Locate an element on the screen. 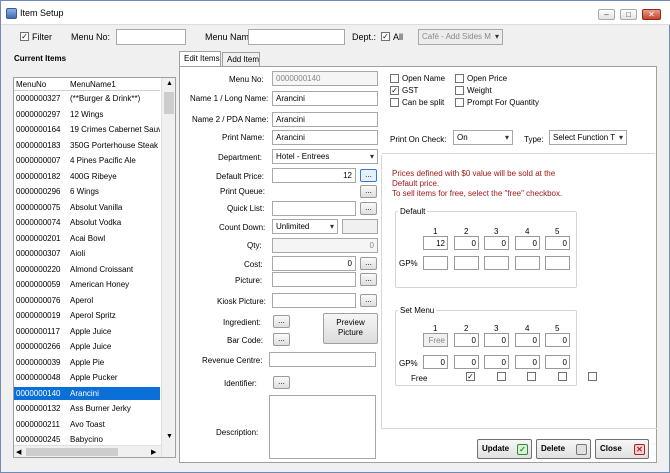 Image resolution: width=670 pixels, height=473 pixels. list-vertical-scrollbar: ▲ ▼ is located at coordinates (168, 267).